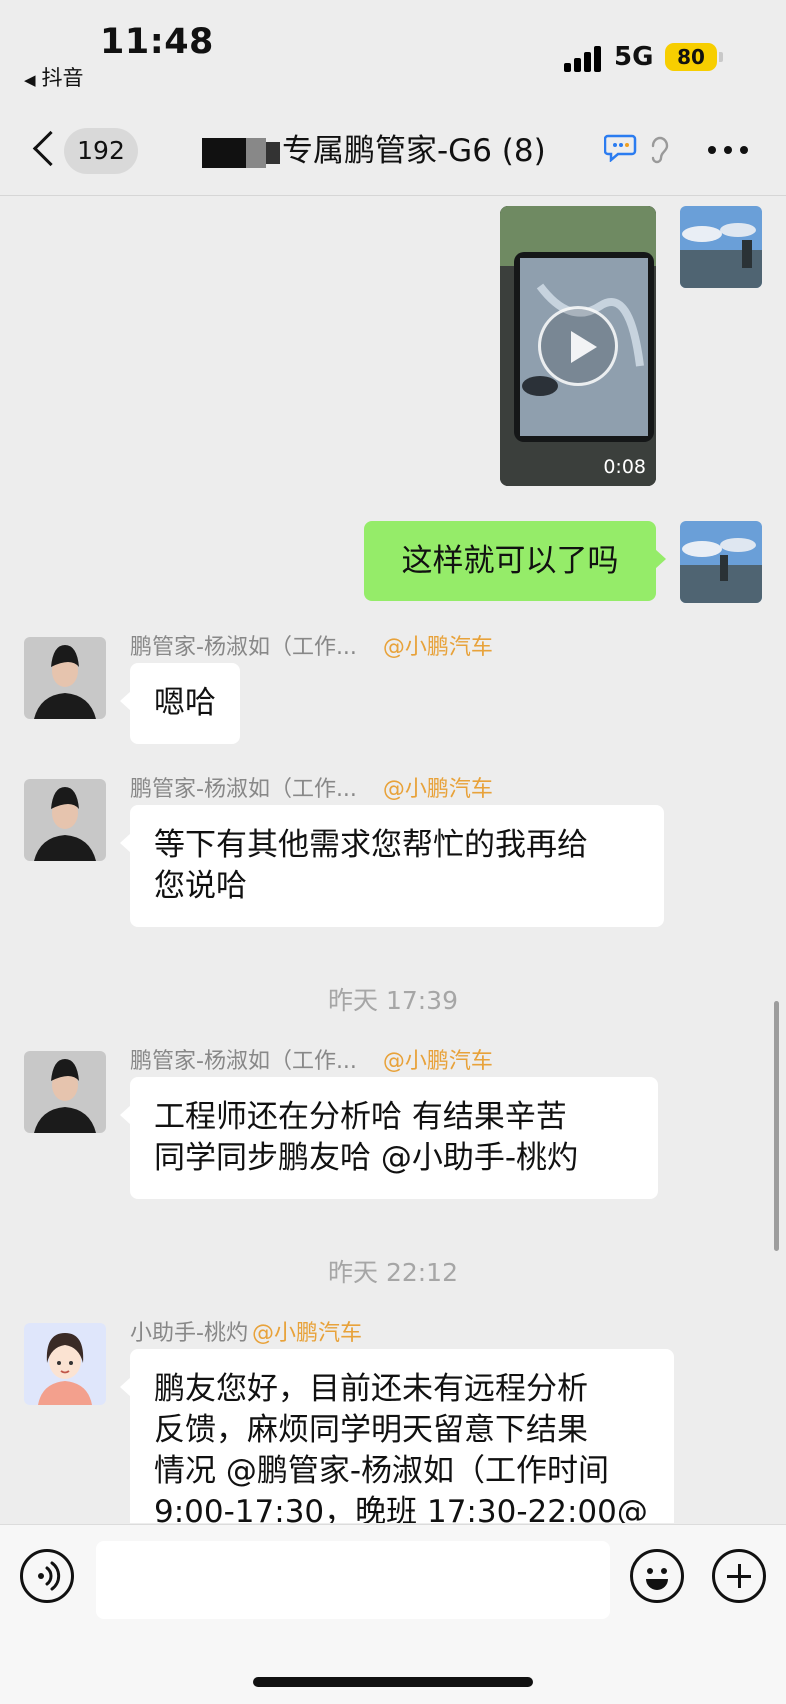  I want to click on message-line: 同学同步鹏友哈 @小助手-桃灼, so click(366, 1158).